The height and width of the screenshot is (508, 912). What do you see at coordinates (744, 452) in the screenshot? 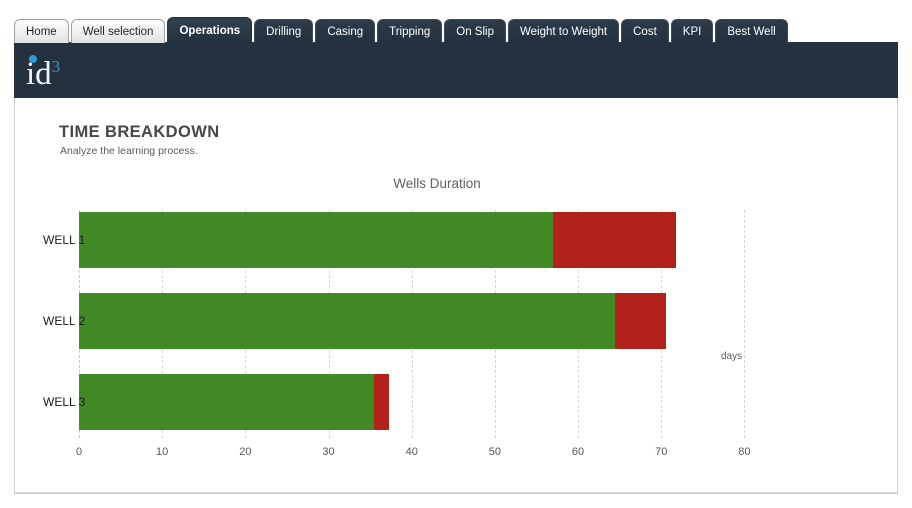
I see `x-axis-tick-label: 80` at bounding box center [744, 452].